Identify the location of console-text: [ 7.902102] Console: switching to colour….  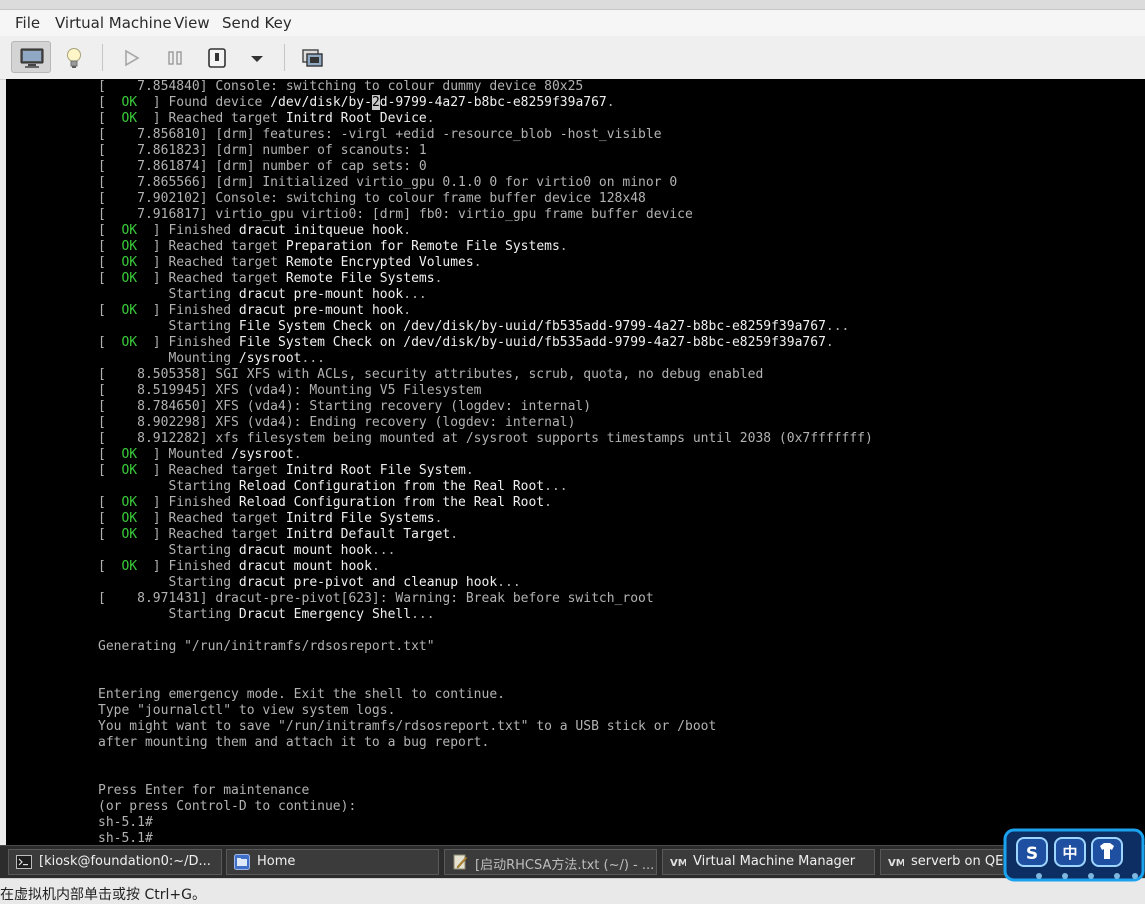
(372, 198).